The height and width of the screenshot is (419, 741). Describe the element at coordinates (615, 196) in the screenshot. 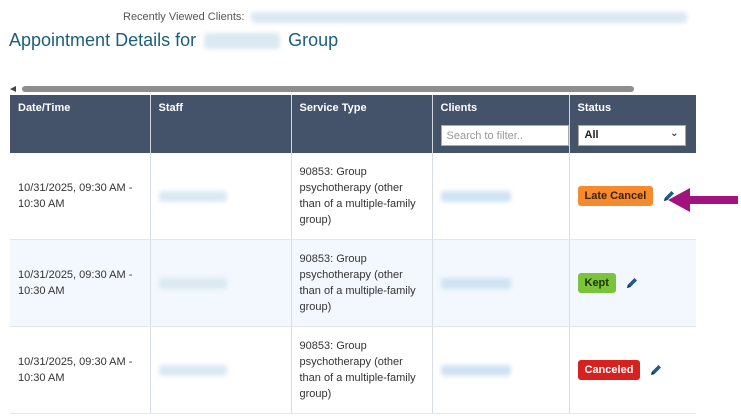

I see `status-badge: Late Cancel` at that location.